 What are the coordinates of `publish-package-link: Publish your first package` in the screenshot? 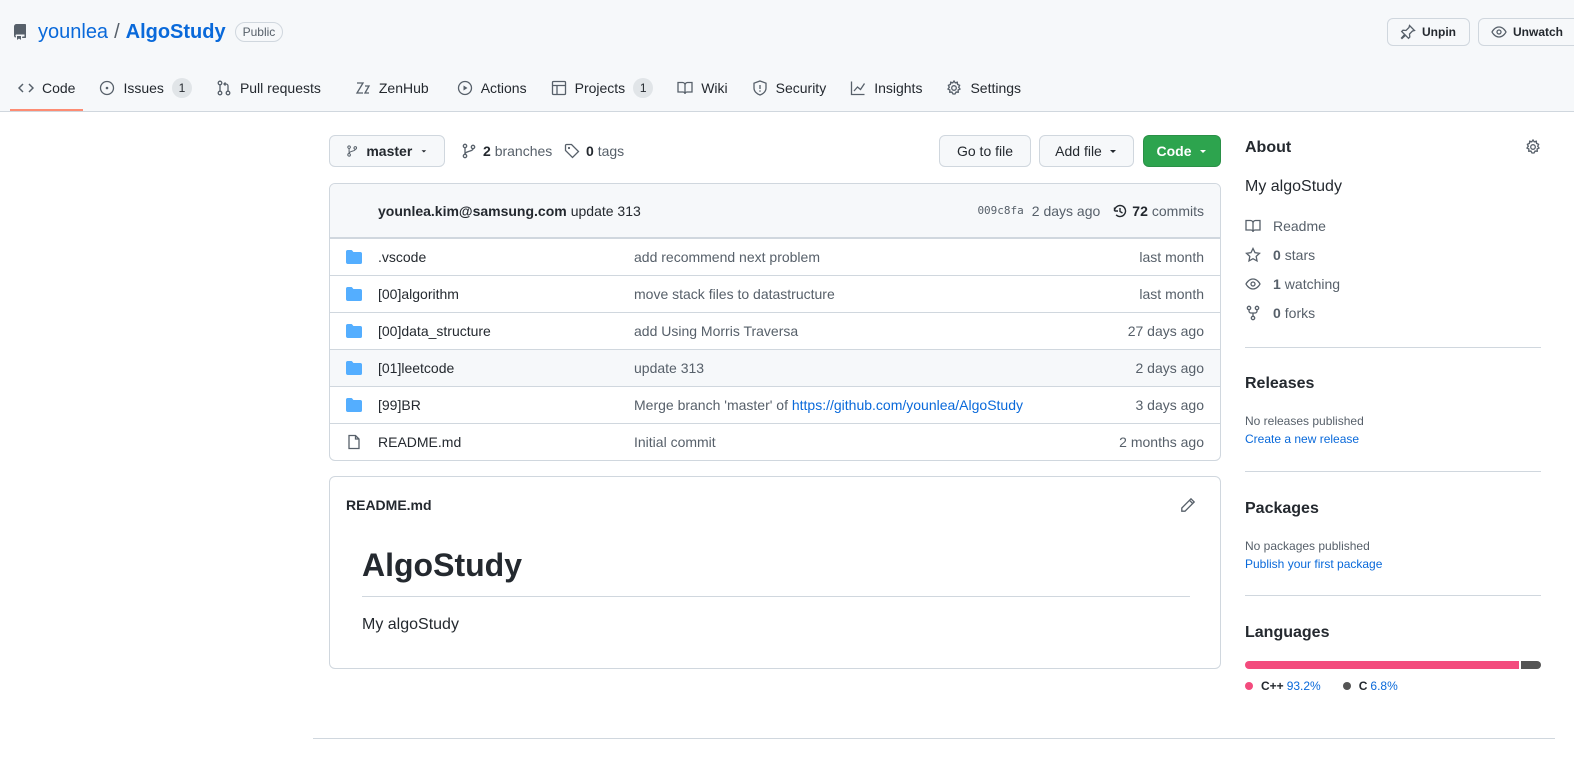 It's located at (1313, 564).